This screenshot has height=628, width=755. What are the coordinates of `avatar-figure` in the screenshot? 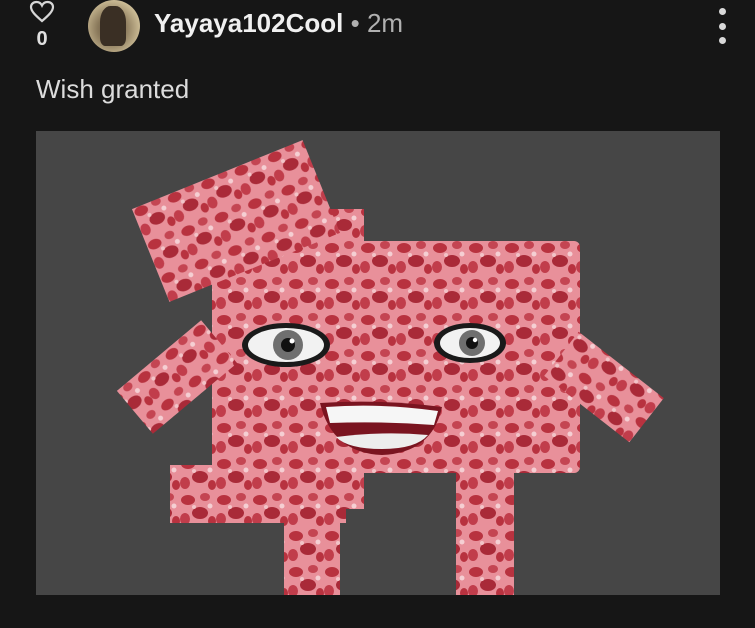 It's located at (113, 26).